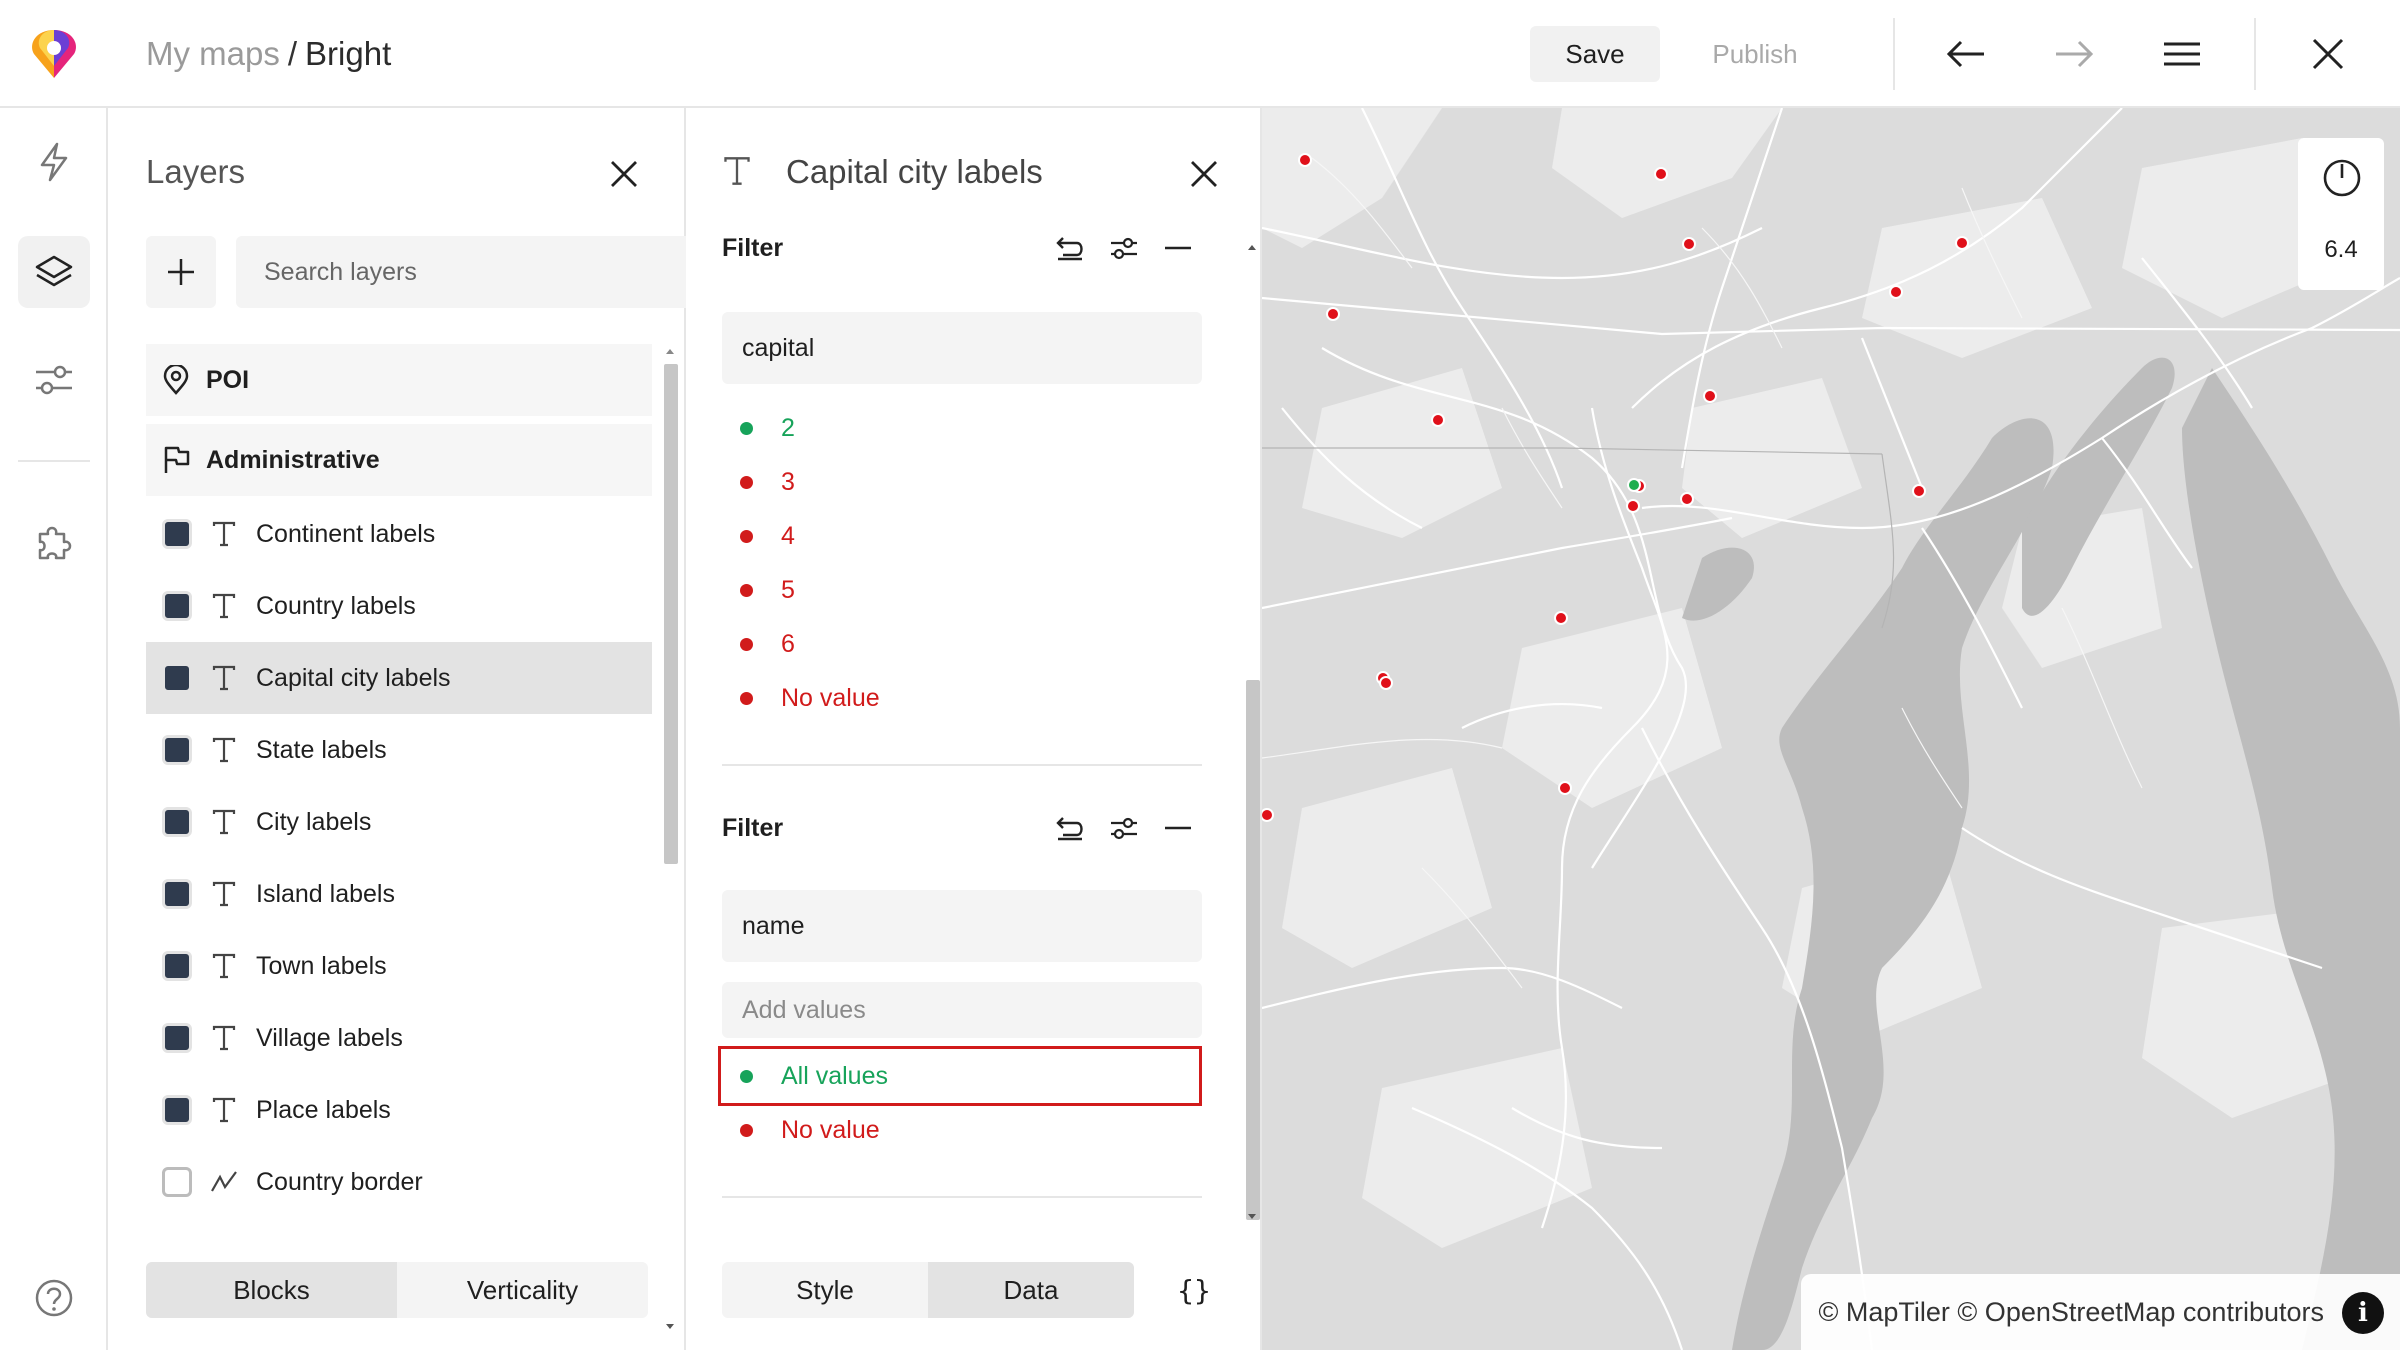 This screenshot has height=1350, width=2400. What do you see at coordinates (2255, 54) in the screenshot?
I see `toolbar-divider` at bounding box center [2255, 54].